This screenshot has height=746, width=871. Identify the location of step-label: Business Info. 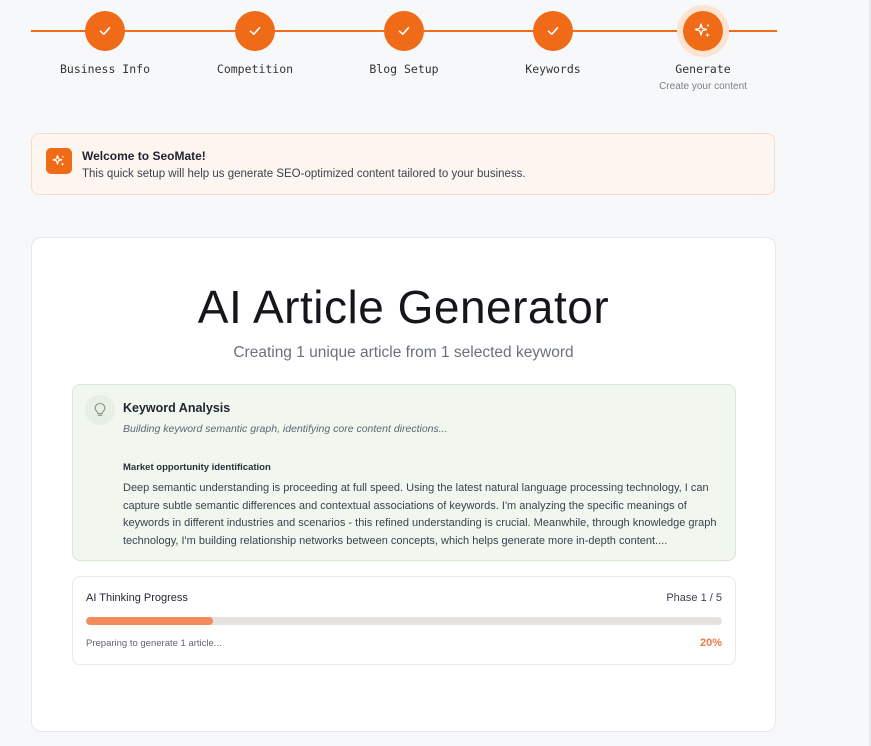
(104, 69).